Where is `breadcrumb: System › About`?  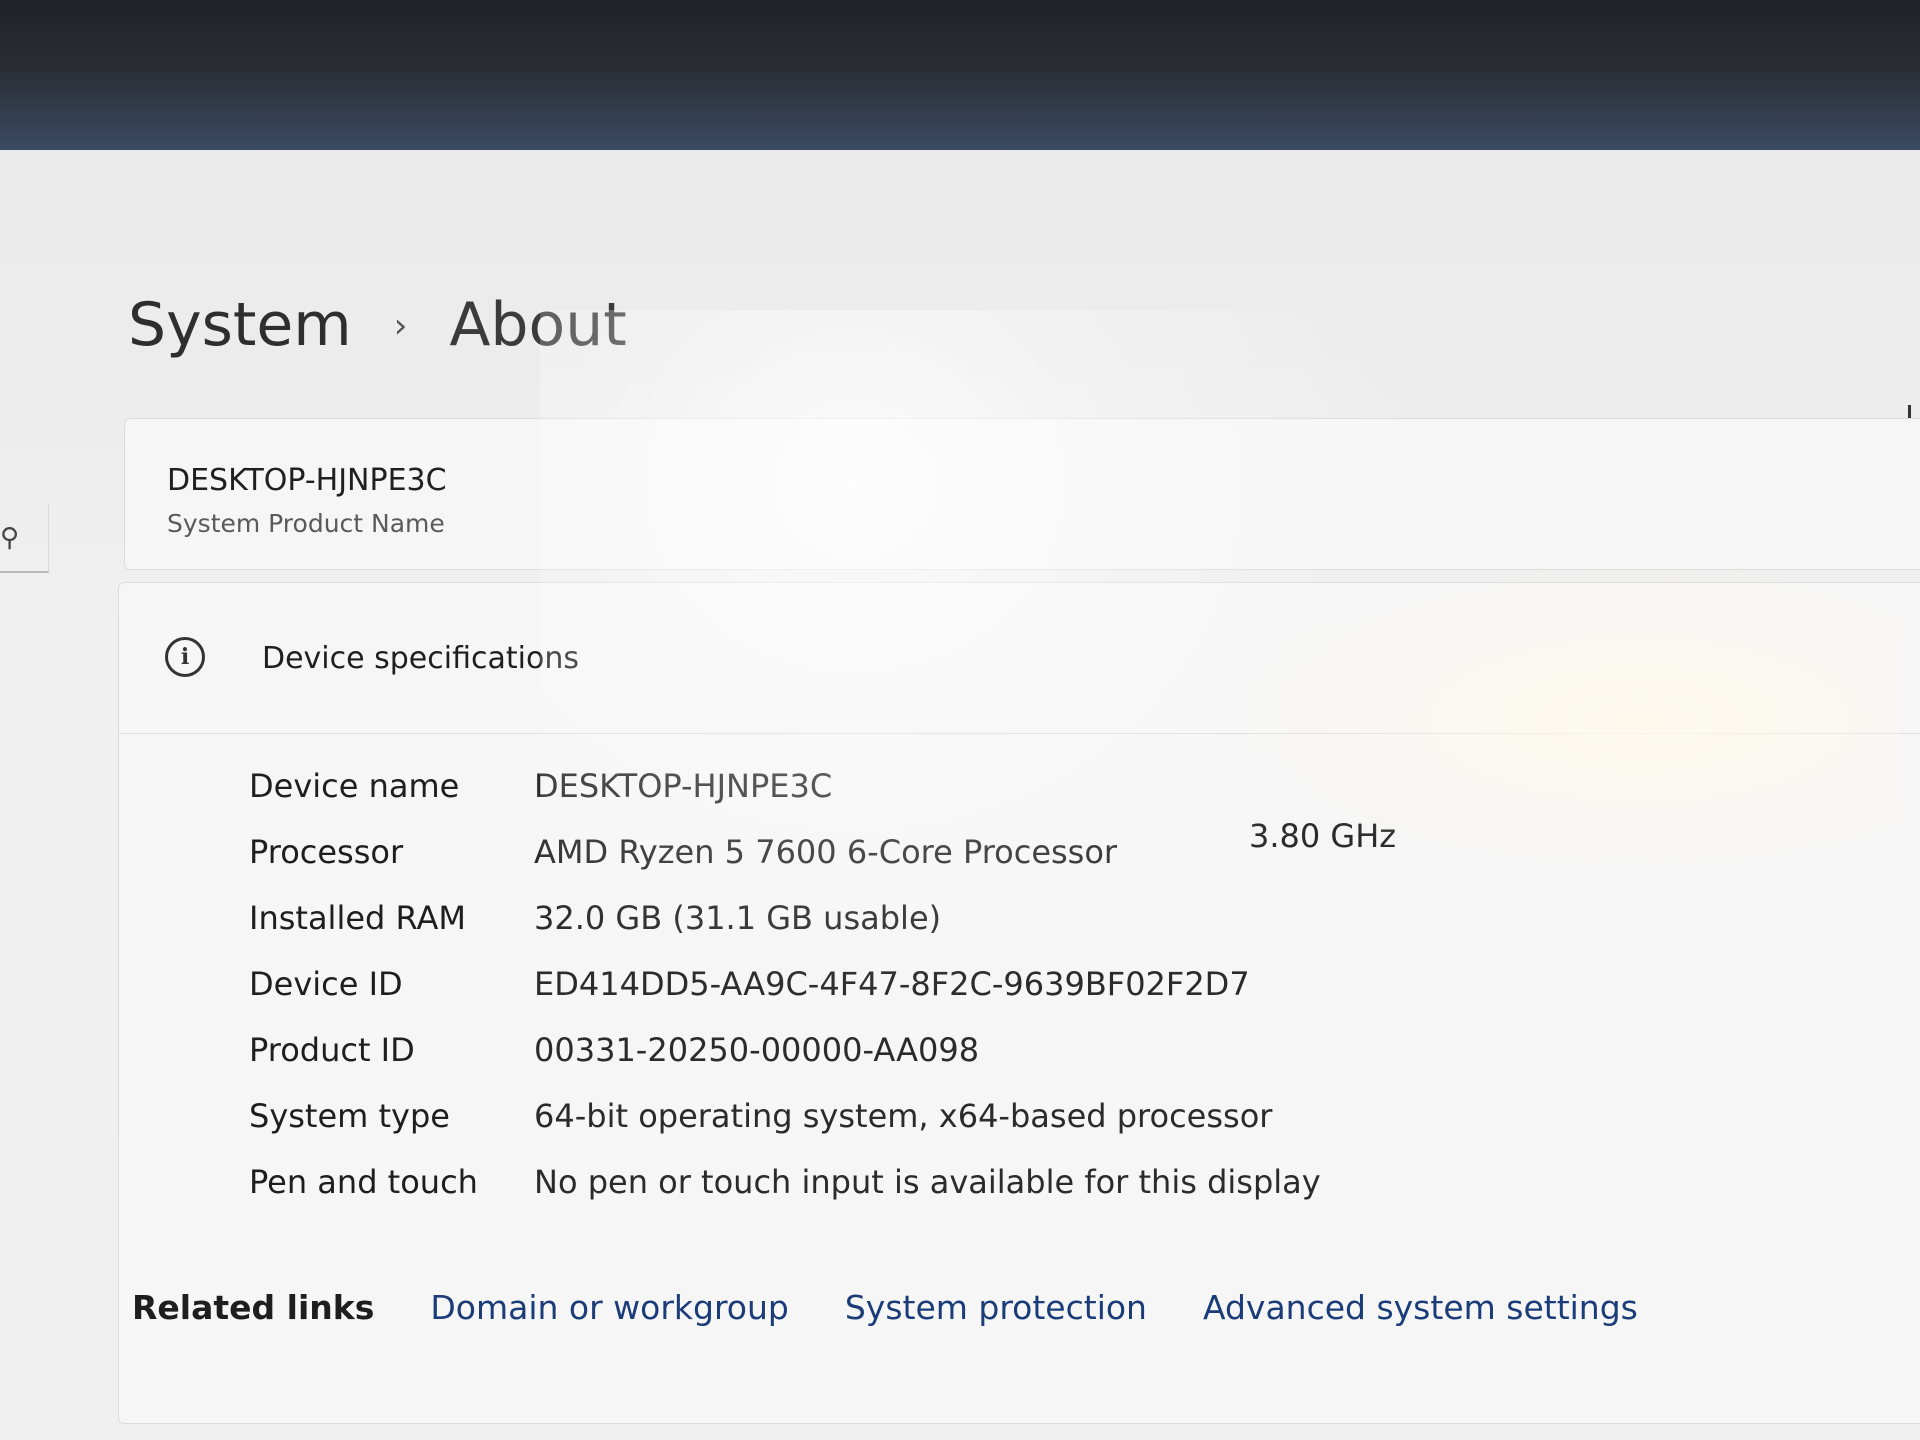 breadcrumb: System › About is located at coordinates (377, 325).